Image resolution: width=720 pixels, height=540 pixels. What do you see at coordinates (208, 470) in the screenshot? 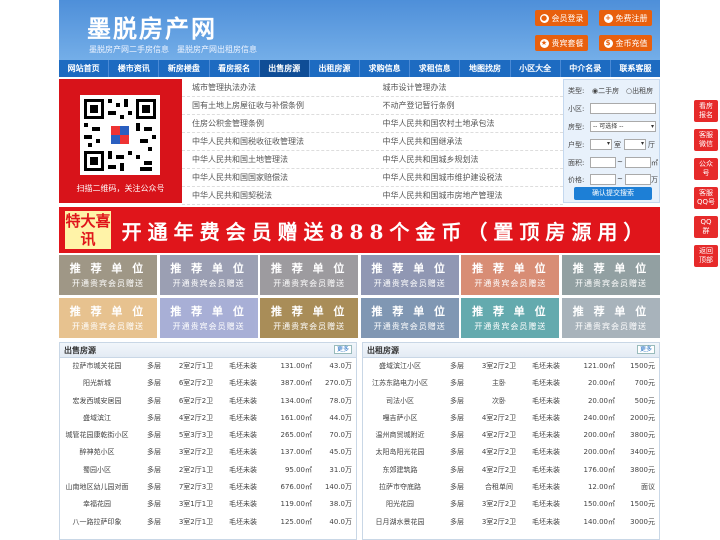
I see `list-item: 蜀园小区 多层 2室2厅1卫 毛坯未装 95.00㎡ 31.0万` at bounding box center [208, 470].